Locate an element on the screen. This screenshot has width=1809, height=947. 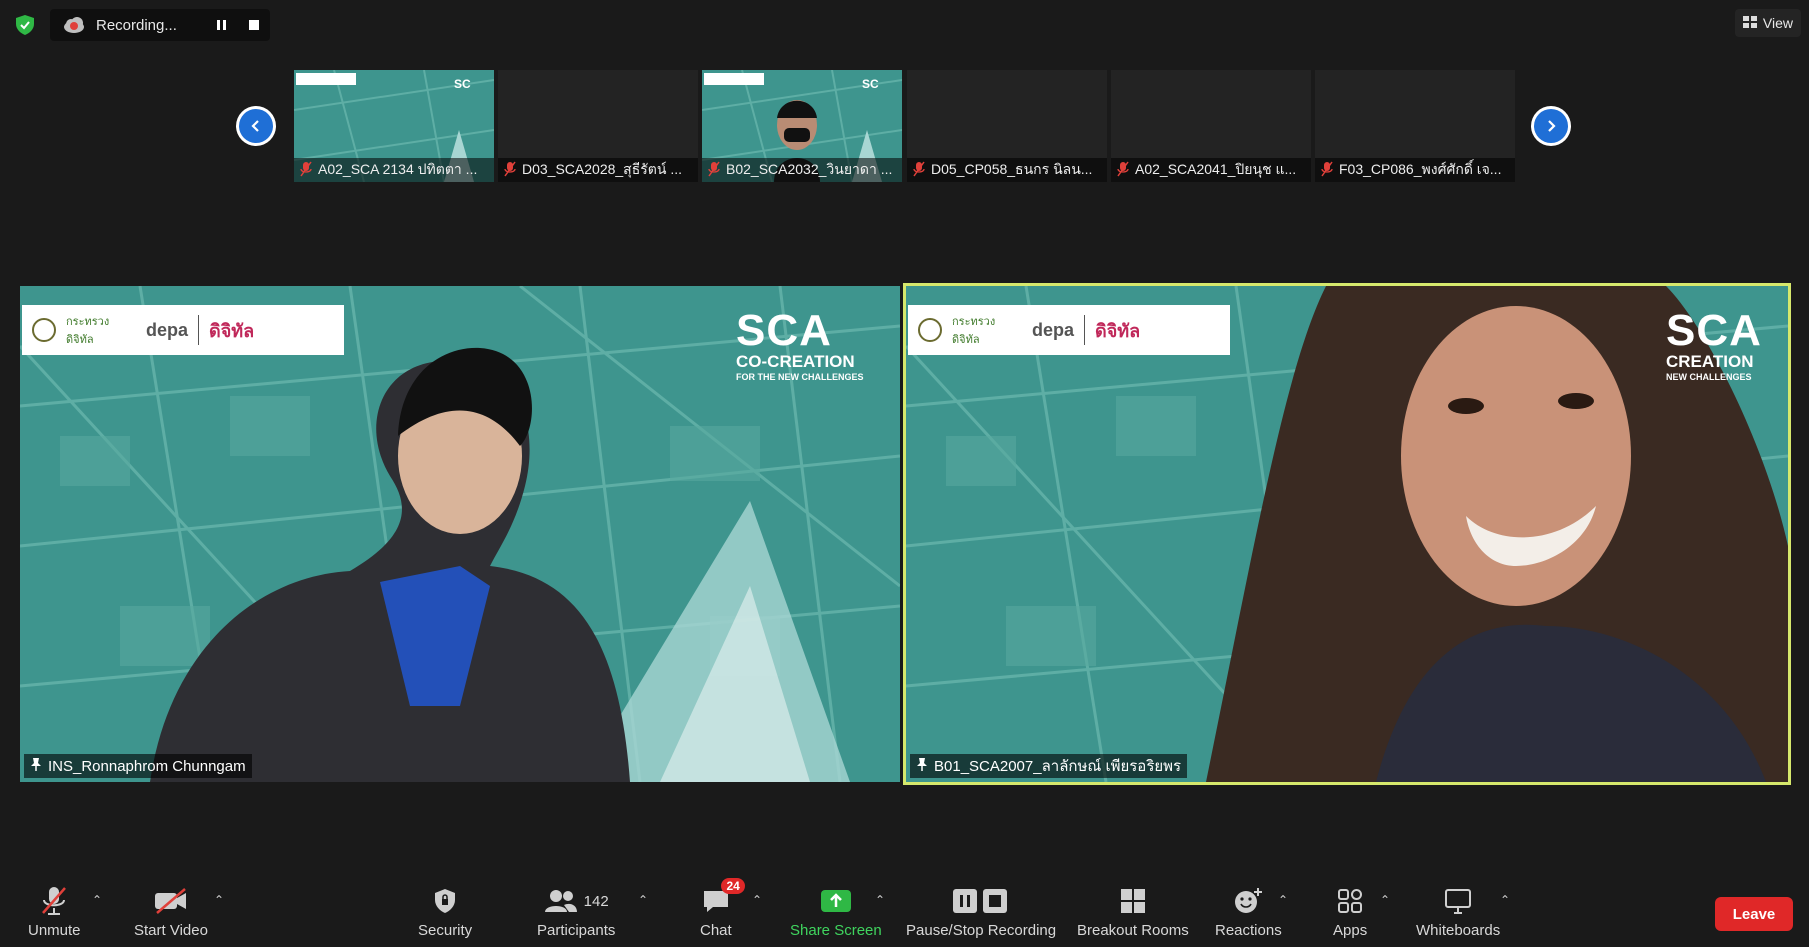
reactions-options-caret: ⌃ is located at coordinates (1283, 900).